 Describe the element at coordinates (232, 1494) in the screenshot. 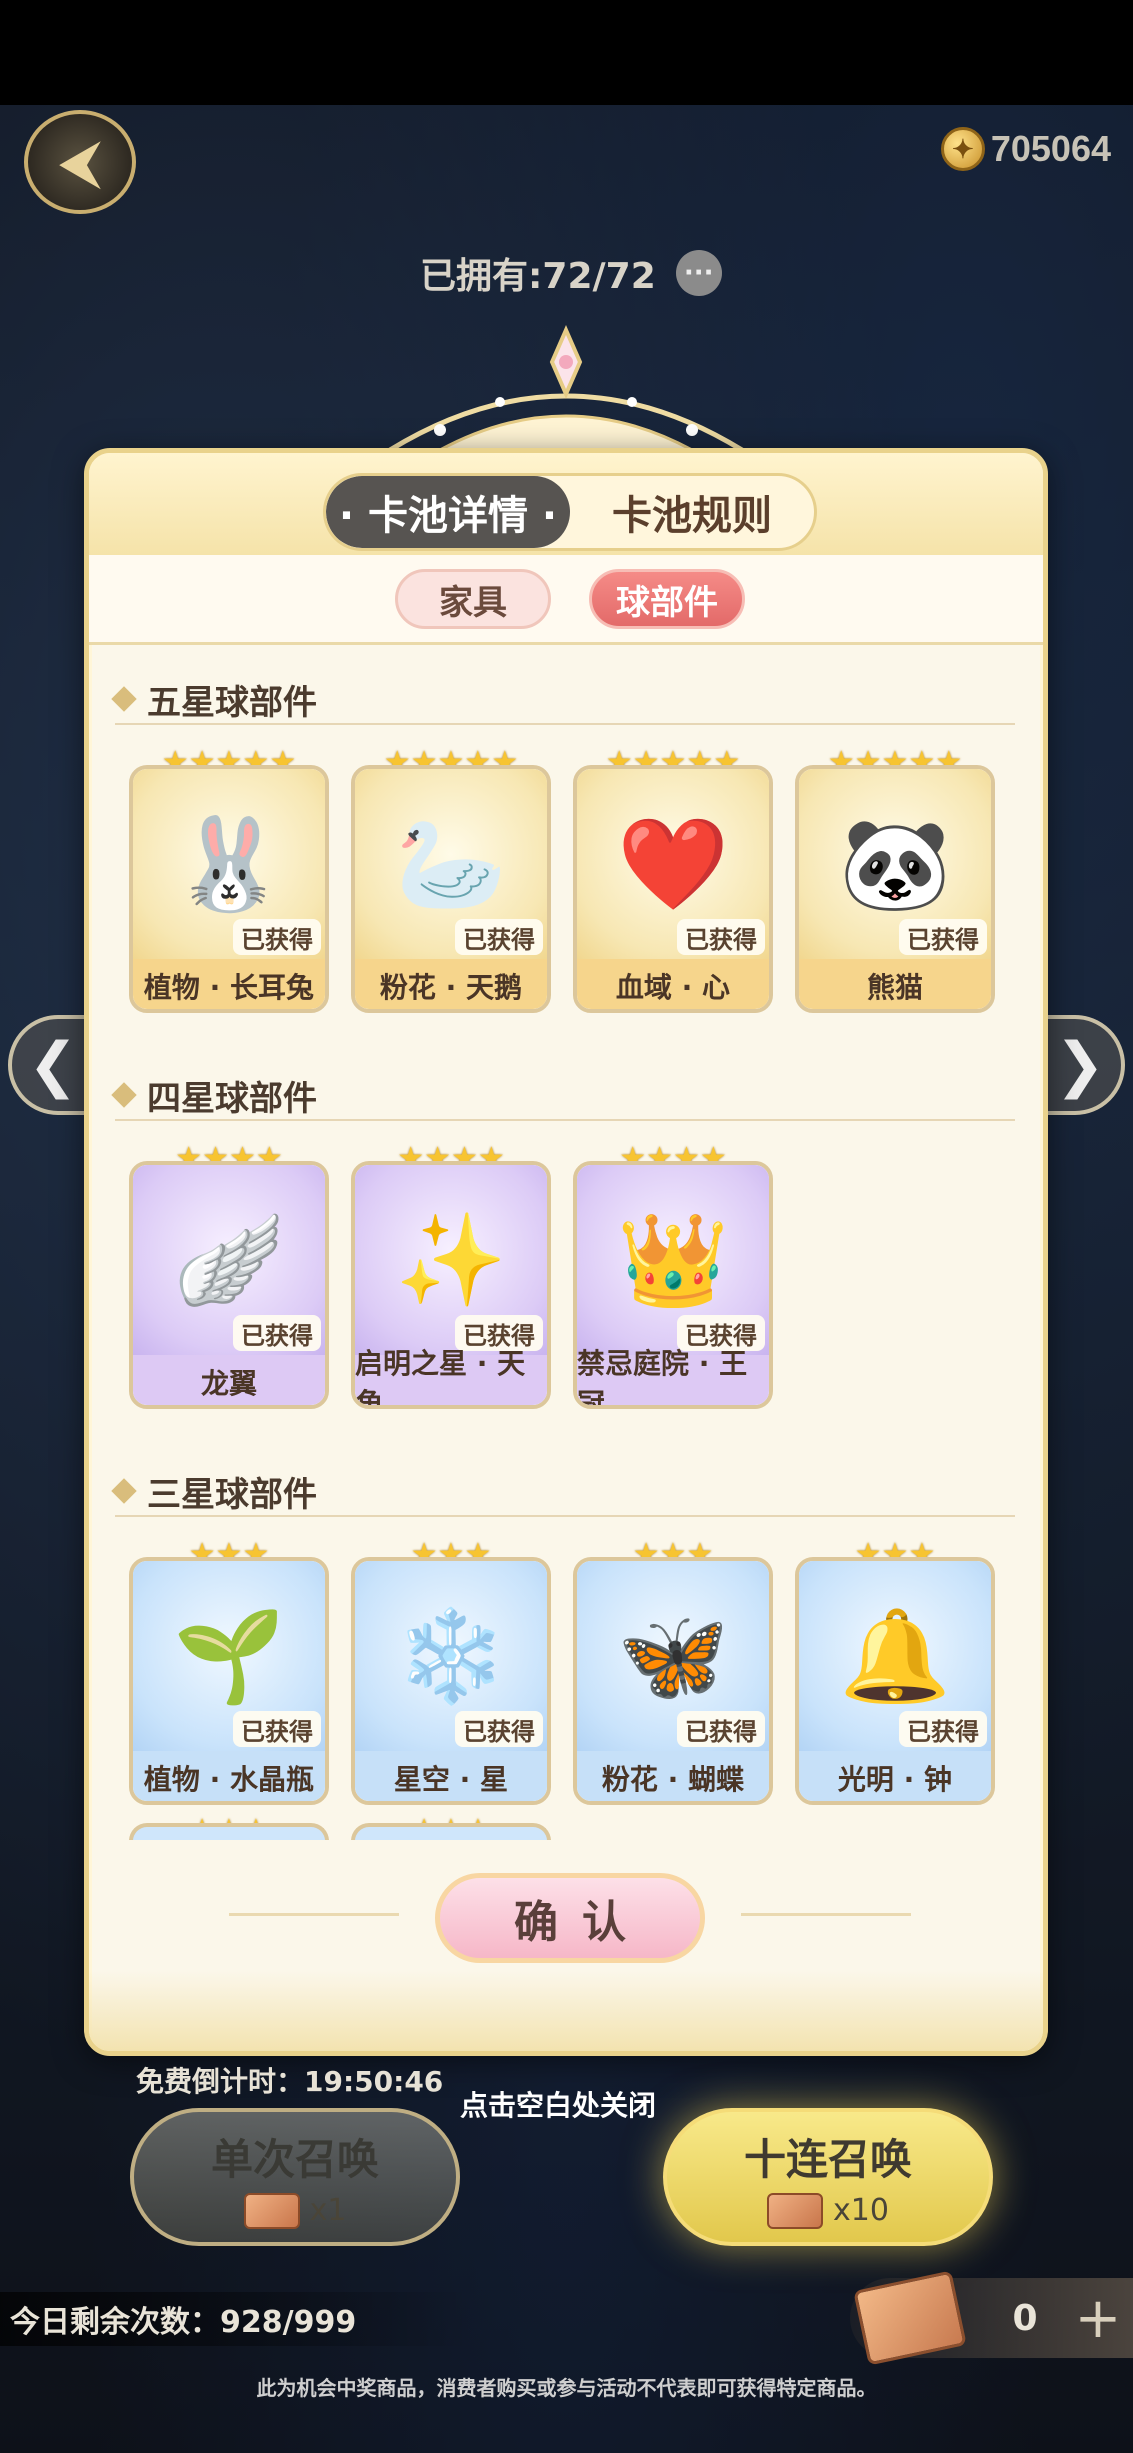

I see `section-title-text: 三星球部件` at that location.